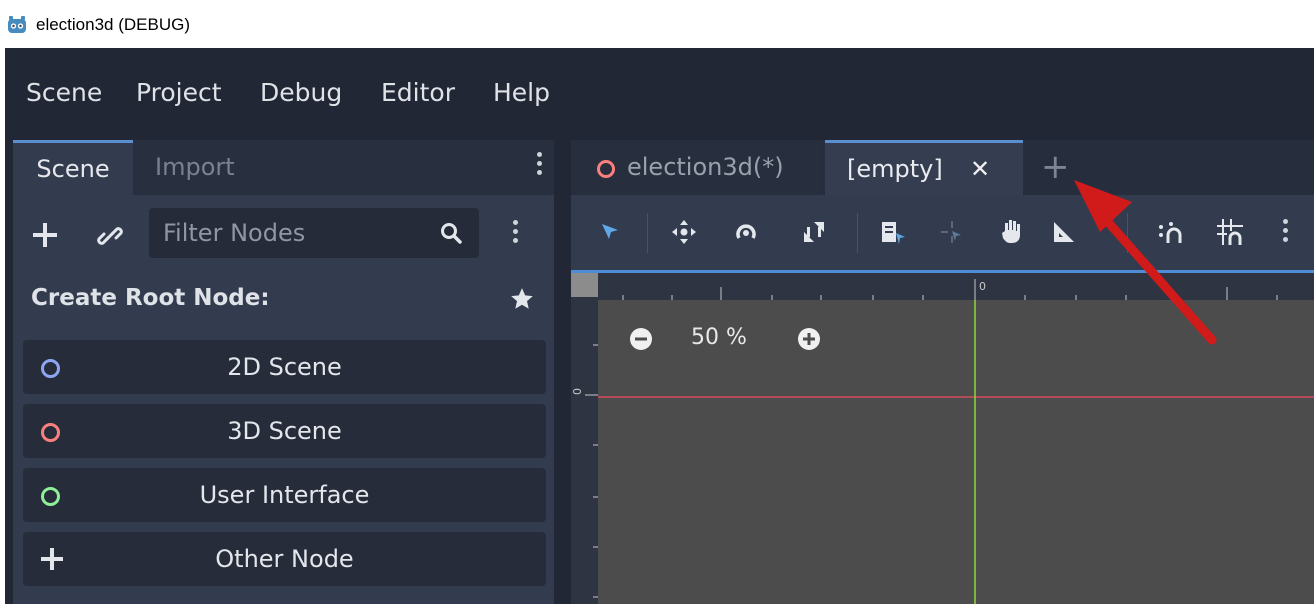 Image resolution: width=1314 pixels, height=604 pixels. Describe the element at coordinates (1145, 262) in the screenshot. I see `annotation-arrow` at that location.